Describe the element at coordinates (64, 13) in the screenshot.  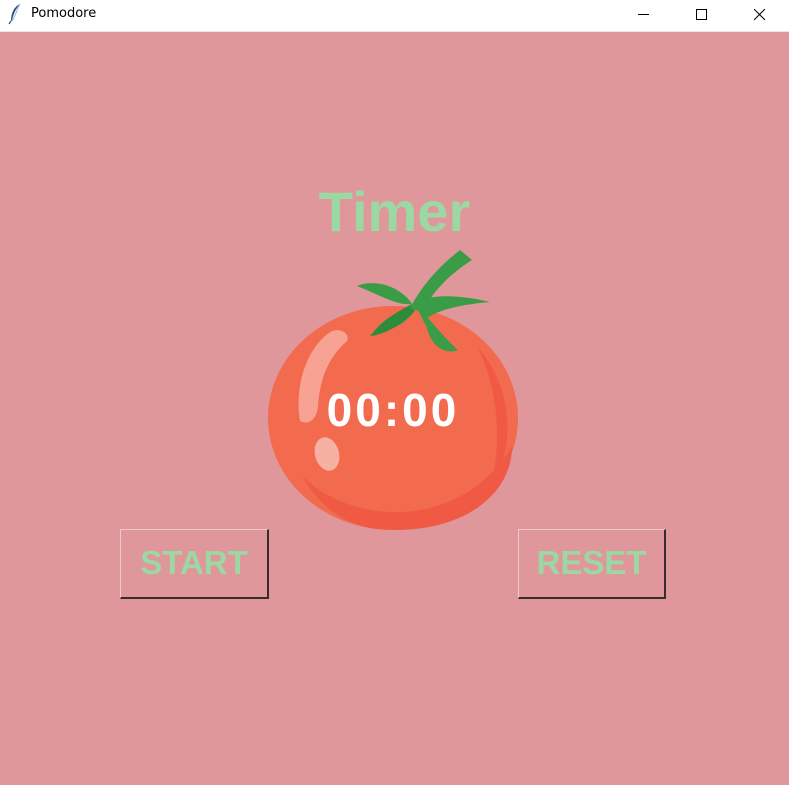
I see `window-title: Pomodore` at that location.